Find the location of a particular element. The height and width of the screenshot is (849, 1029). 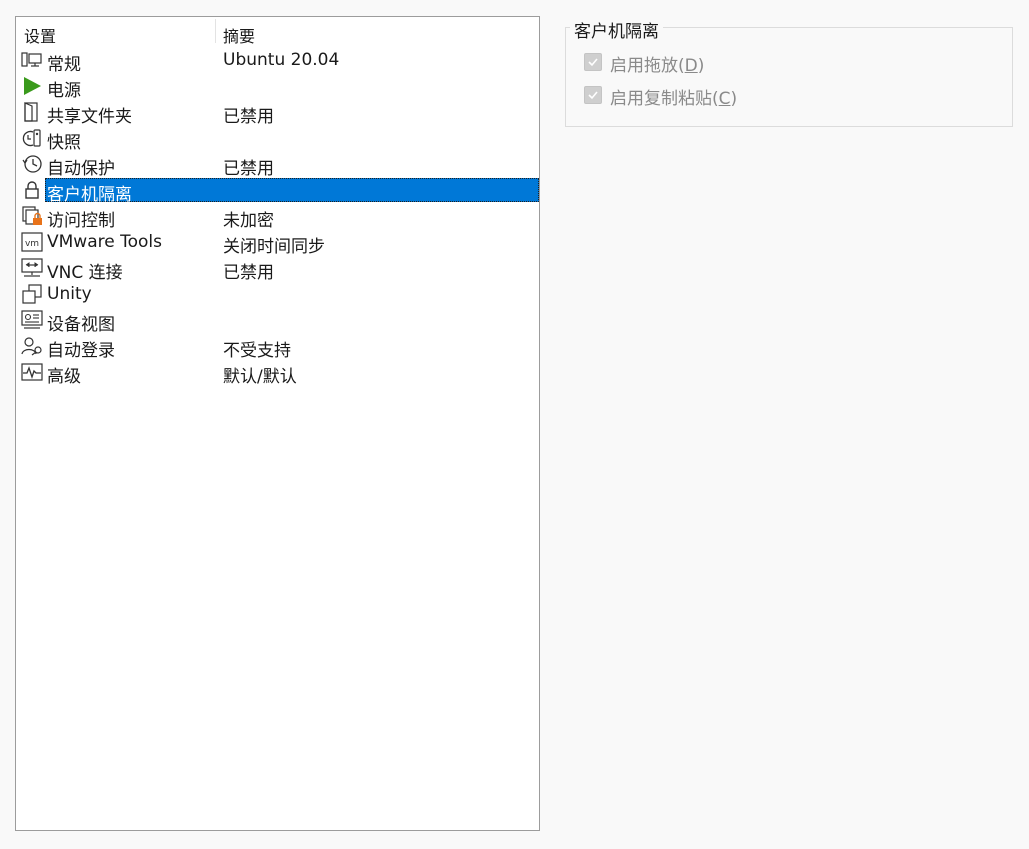

monitor-icon is located at coordinates (32, 60).